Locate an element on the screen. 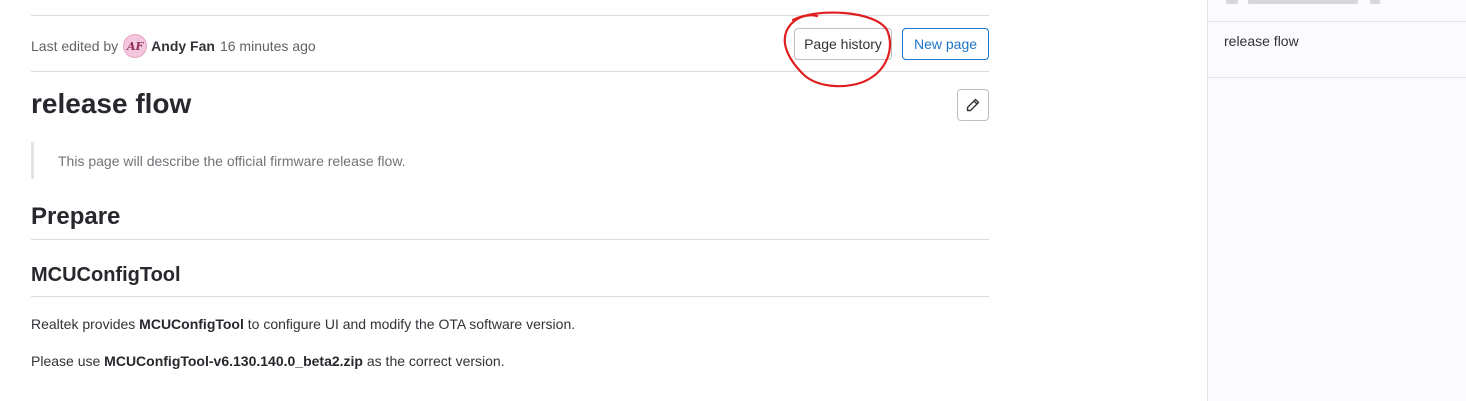  edit-page-button is located at coordinates (973, 105).